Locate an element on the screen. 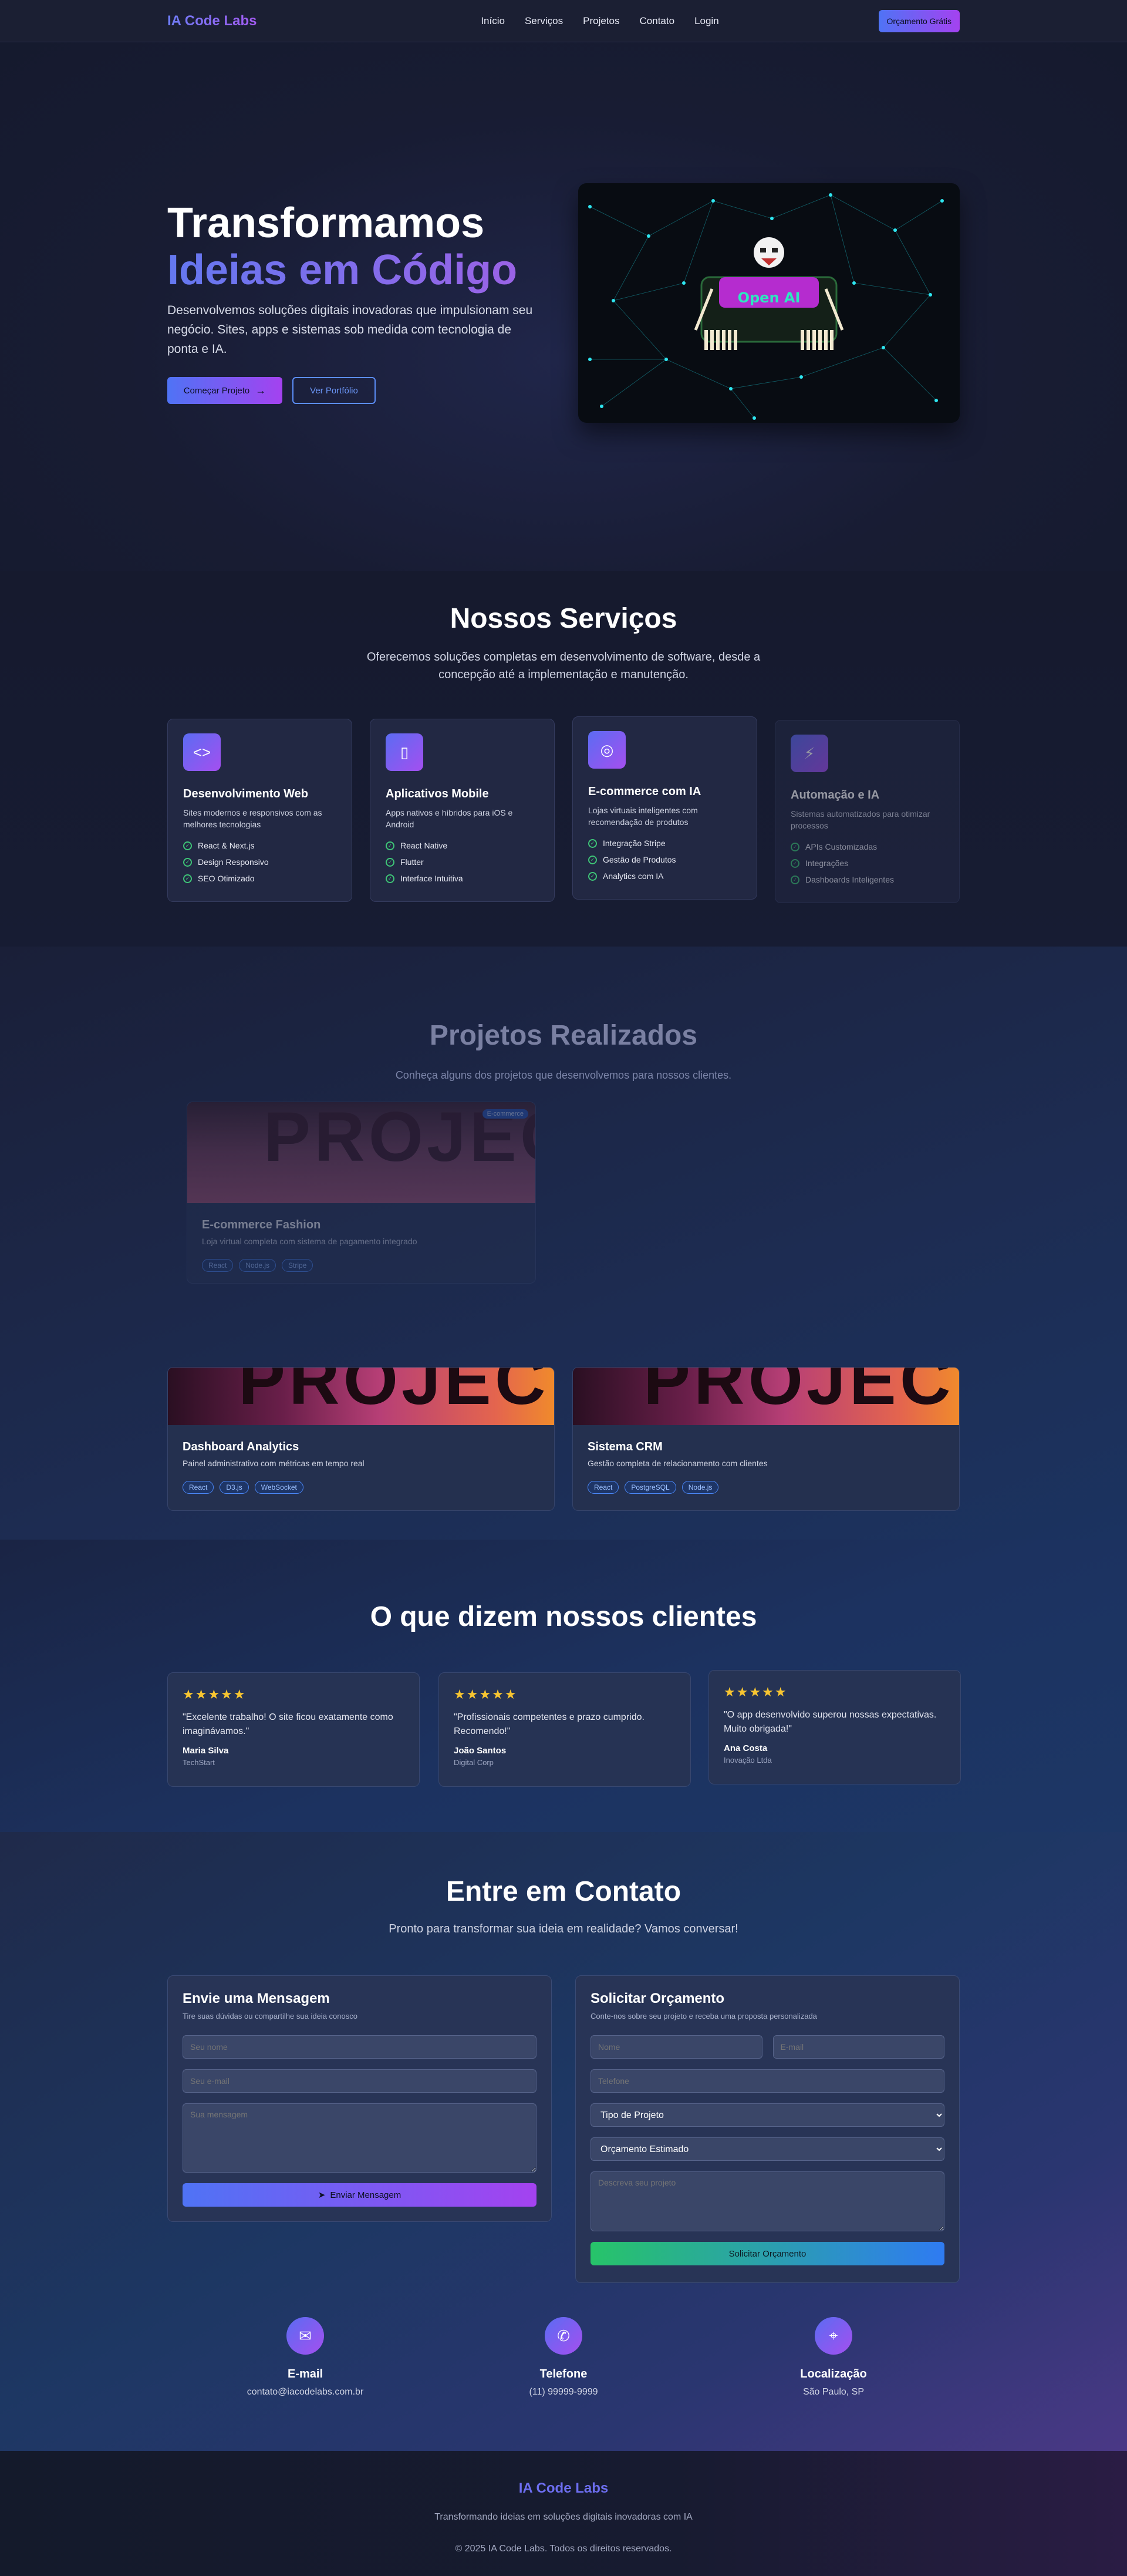 This screenshot has width=1127, height=2576. smartphone-icon: ▯ is located at coordinates (405, 752).